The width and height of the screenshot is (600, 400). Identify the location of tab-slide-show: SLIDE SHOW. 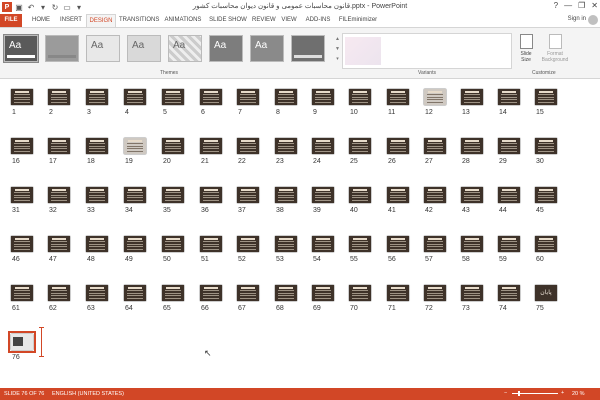
(228, 20).